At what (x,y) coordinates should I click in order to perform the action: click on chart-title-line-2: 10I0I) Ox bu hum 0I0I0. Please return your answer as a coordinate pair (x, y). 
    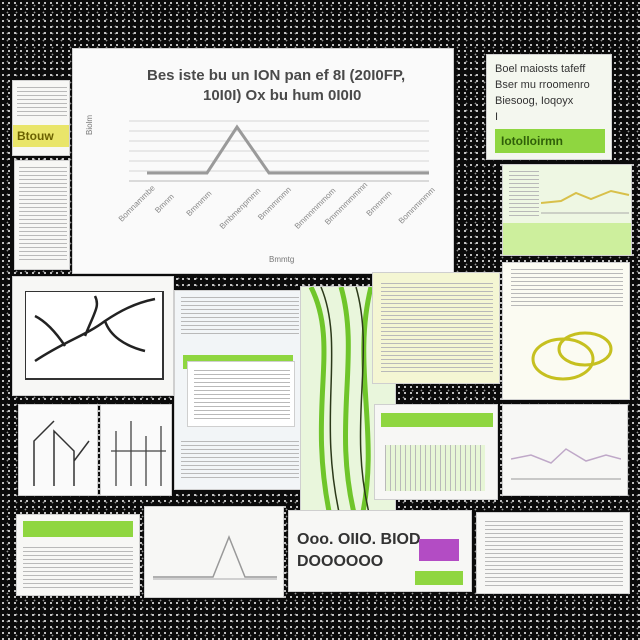
    Looking at the image, I should click on (282, 95).